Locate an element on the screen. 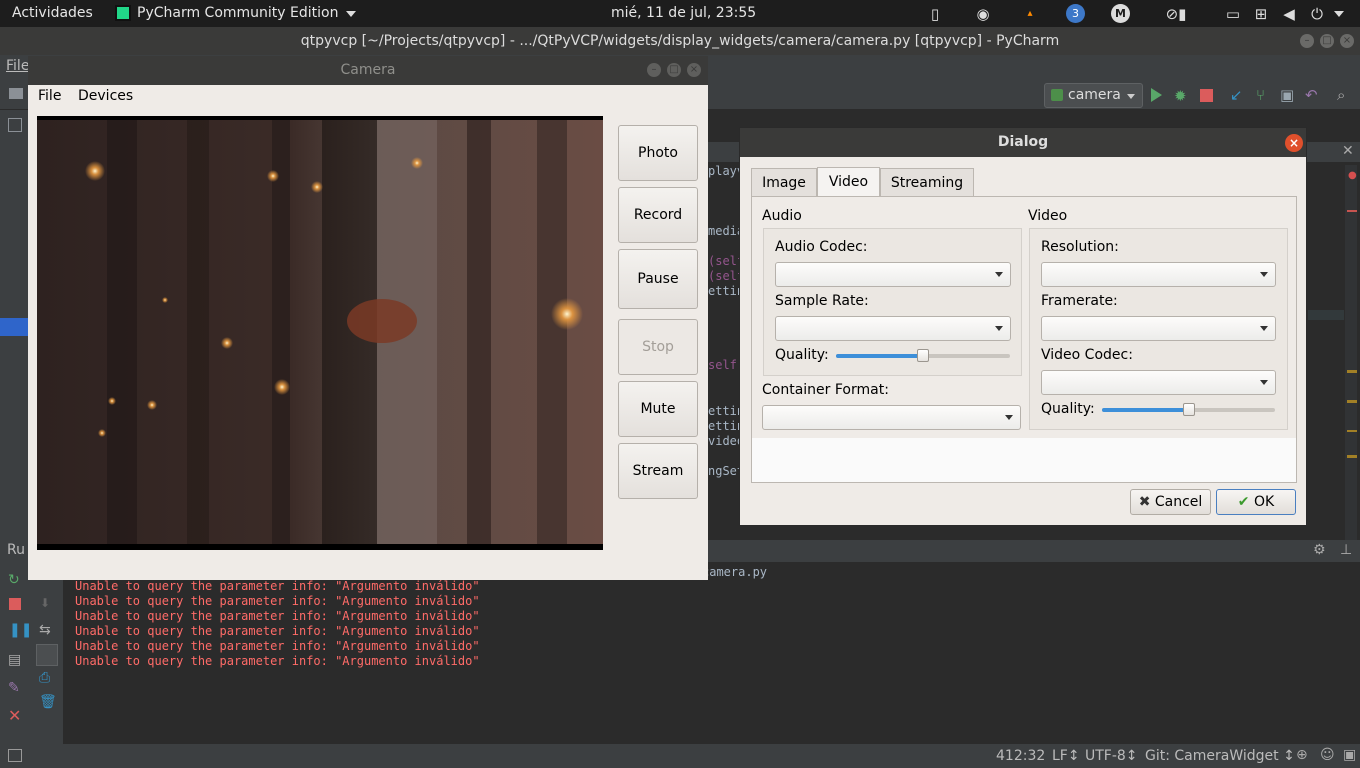  container-format-select is located at coordinates (891, 417).